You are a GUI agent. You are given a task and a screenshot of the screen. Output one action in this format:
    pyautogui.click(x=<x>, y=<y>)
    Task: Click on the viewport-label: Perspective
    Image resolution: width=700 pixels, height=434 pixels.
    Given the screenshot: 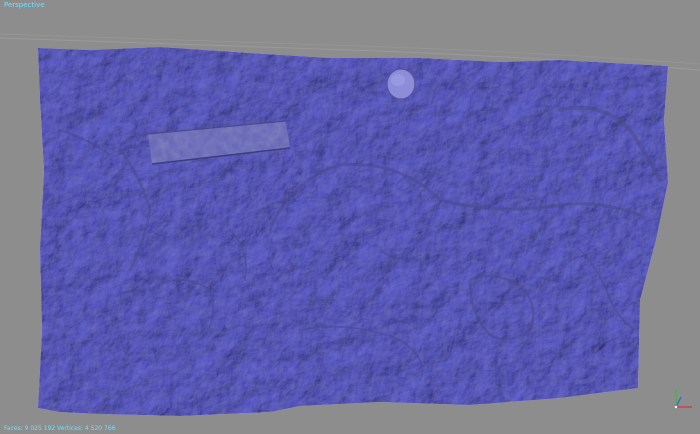 What is the action you would take?
    pyautogui.click(x=24, y=5)
    